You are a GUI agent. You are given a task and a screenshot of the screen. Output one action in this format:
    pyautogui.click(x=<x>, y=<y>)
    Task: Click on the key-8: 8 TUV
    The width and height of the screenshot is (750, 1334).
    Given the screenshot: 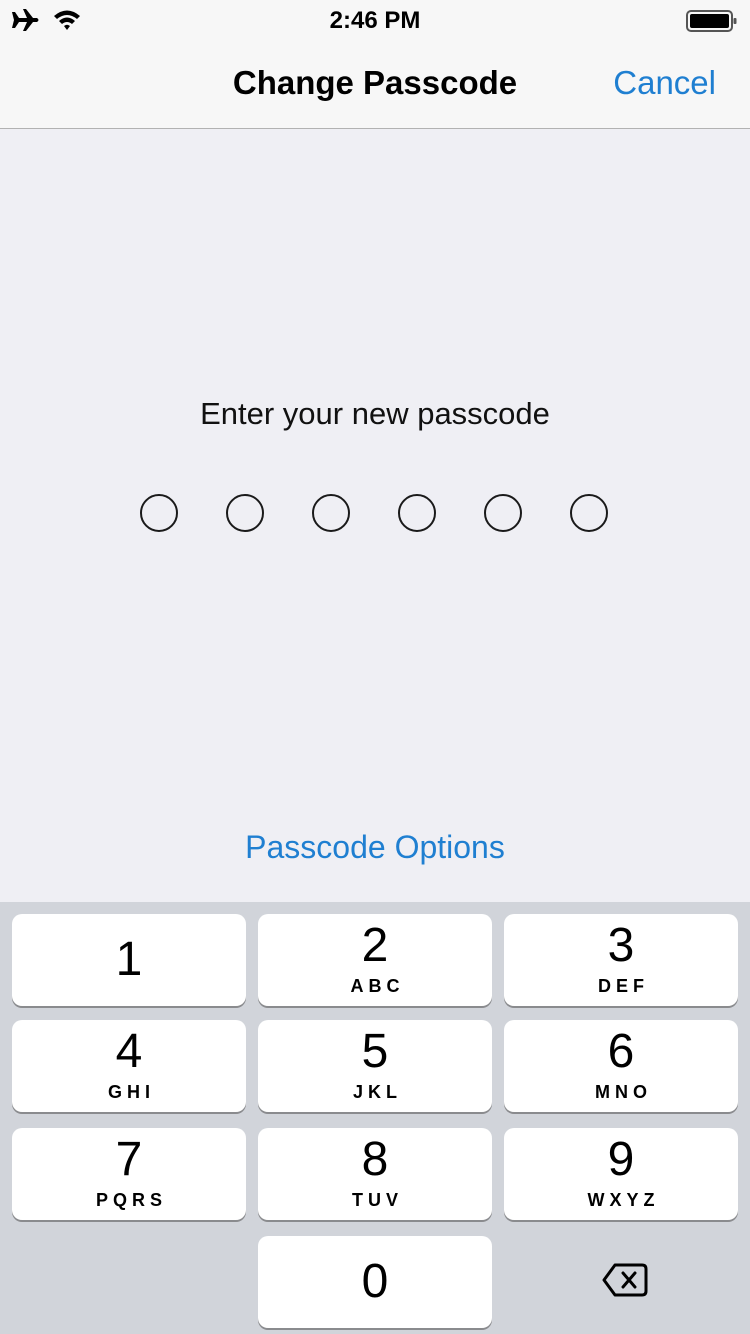 What is the action you would take?
    pyautogui.click(x=375, y=1174)
    